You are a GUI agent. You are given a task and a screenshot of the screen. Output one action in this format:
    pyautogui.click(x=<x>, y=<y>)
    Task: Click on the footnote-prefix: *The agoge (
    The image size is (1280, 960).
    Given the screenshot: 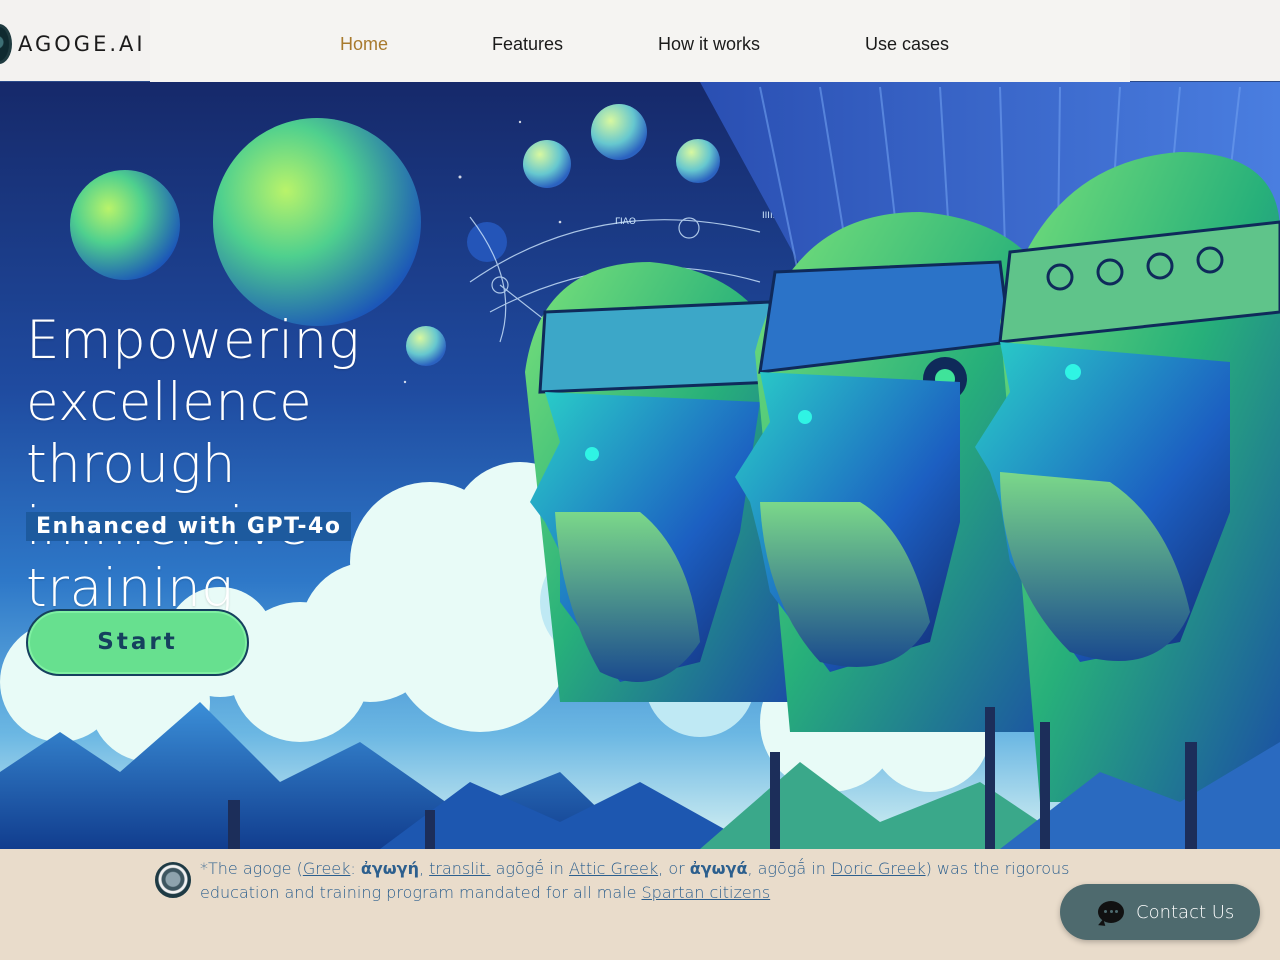 What is the action you would take?
    pyautogui.click(x=251, y=868)
    